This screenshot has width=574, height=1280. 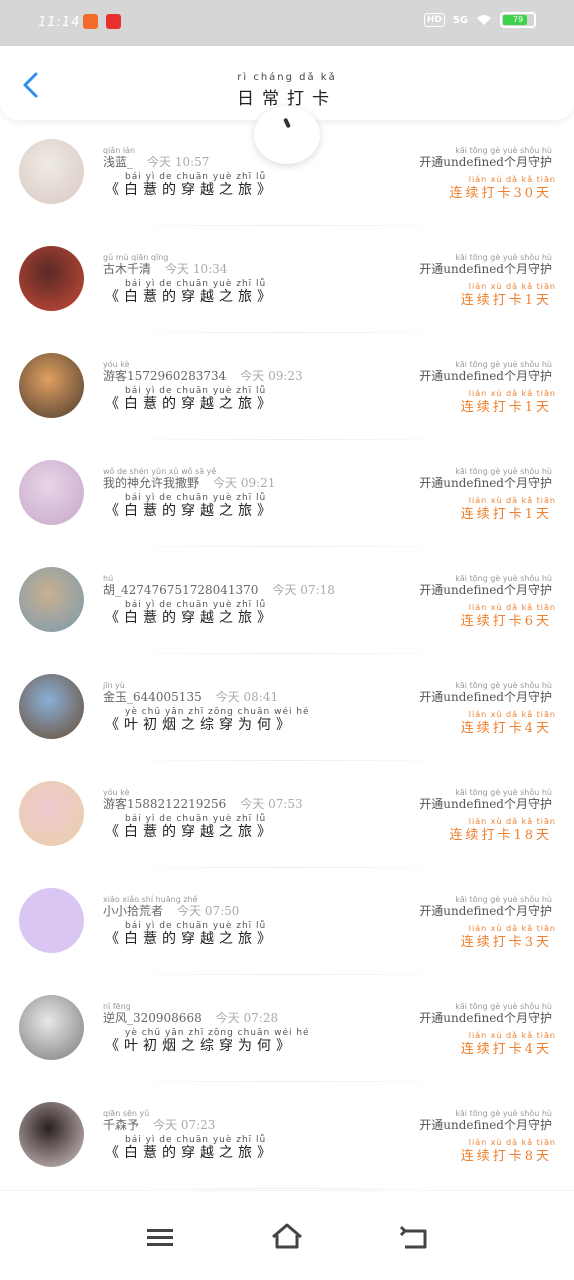 I want to click on notification-app-icon, so click(x=90, y=21).